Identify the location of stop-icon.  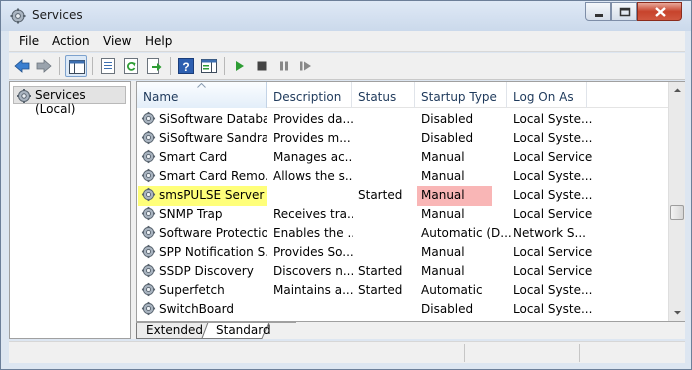
(262, 66).